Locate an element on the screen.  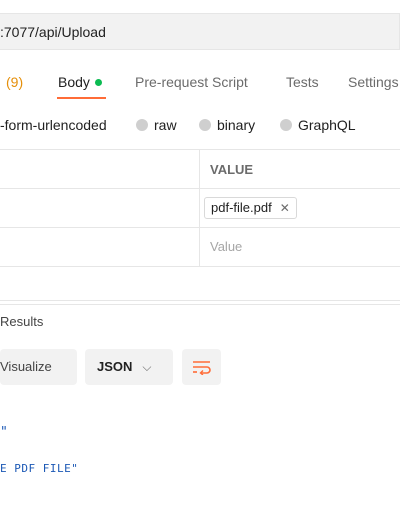
wrap-lines-button is located at coordinates (201, 367).